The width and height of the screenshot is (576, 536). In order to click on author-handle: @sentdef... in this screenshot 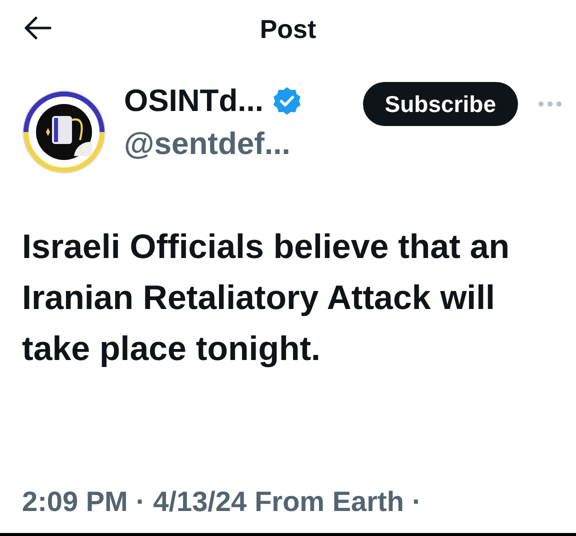, I will do `click(213, 144)`.